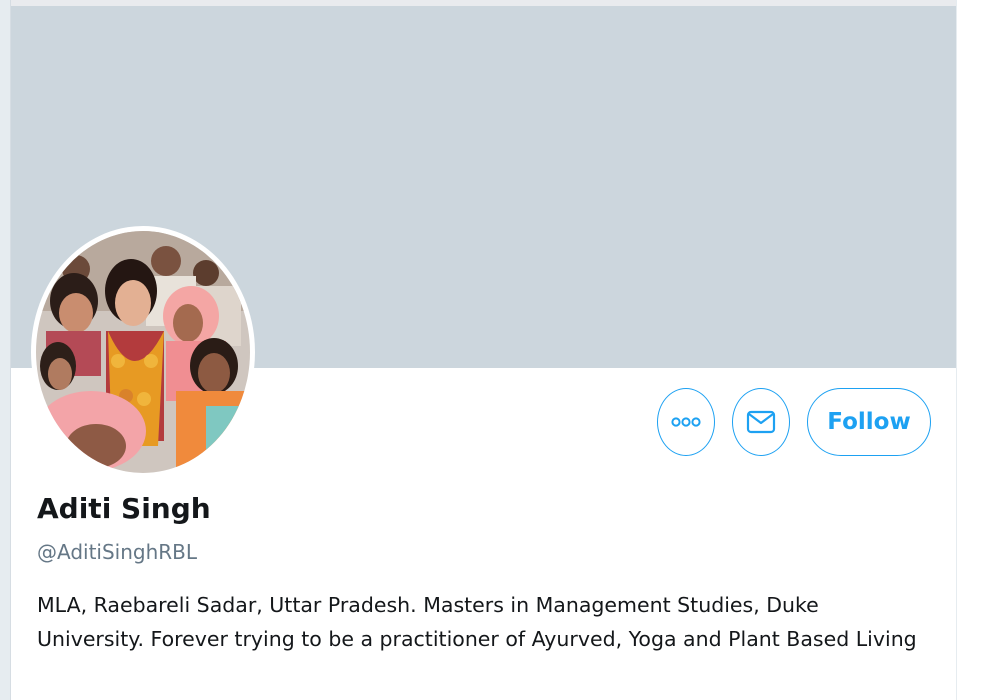  Describe the element at coordinates (978, 350) in the screenshot. I see `right-edge-panel` at that location.